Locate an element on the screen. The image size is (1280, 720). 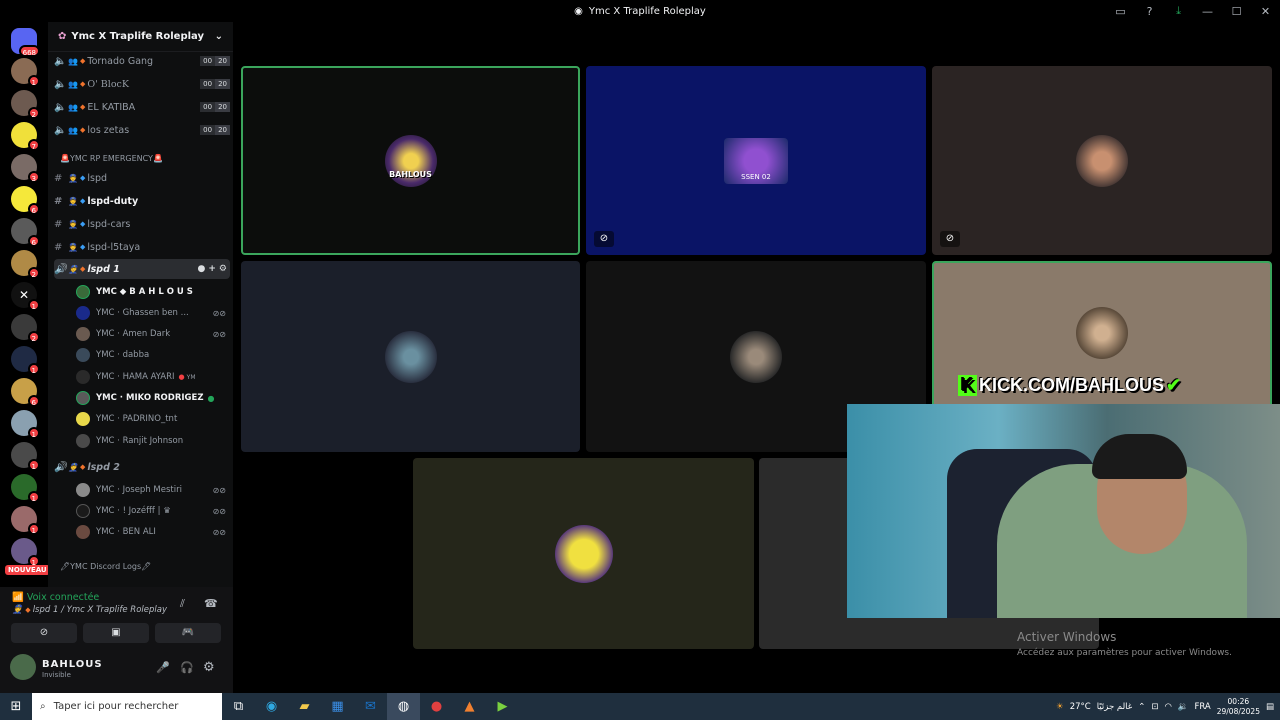
voice-status: 📶 Voix connectée is located at coordinates (55, 597).